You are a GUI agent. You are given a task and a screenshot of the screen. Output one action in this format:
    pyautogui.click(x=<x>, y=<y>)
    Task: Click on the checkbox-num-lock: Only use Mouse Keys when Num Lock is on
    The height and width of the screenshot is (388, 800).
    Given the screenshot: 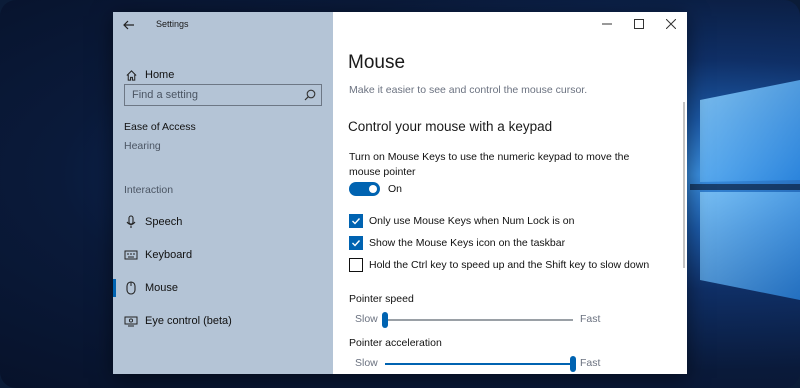 What is the action you would take?
    pyautogui.click(x=461, y=221)
    